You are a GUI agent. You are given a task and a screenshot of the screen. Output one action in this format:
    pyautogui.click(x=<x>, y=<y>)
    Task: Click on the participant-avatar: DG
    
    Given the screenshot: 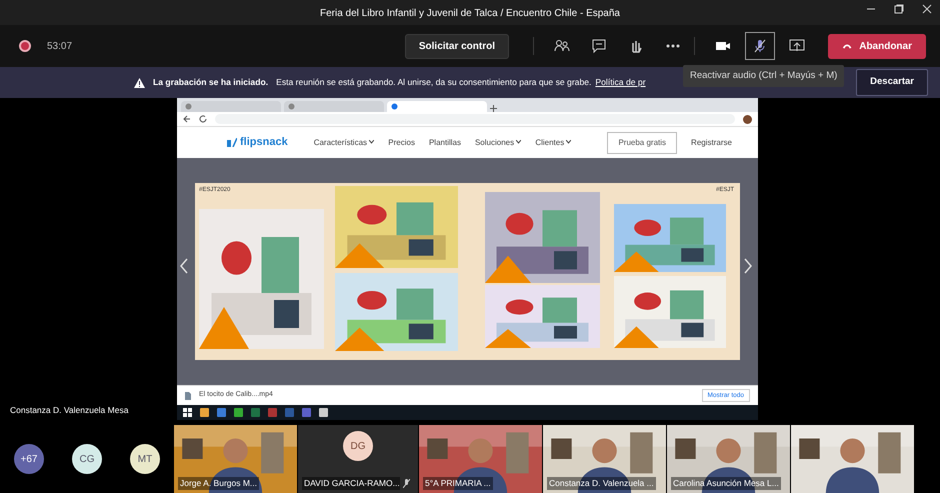 What is the action you would take?
    pyautogui.click(x=358, y=446)
    